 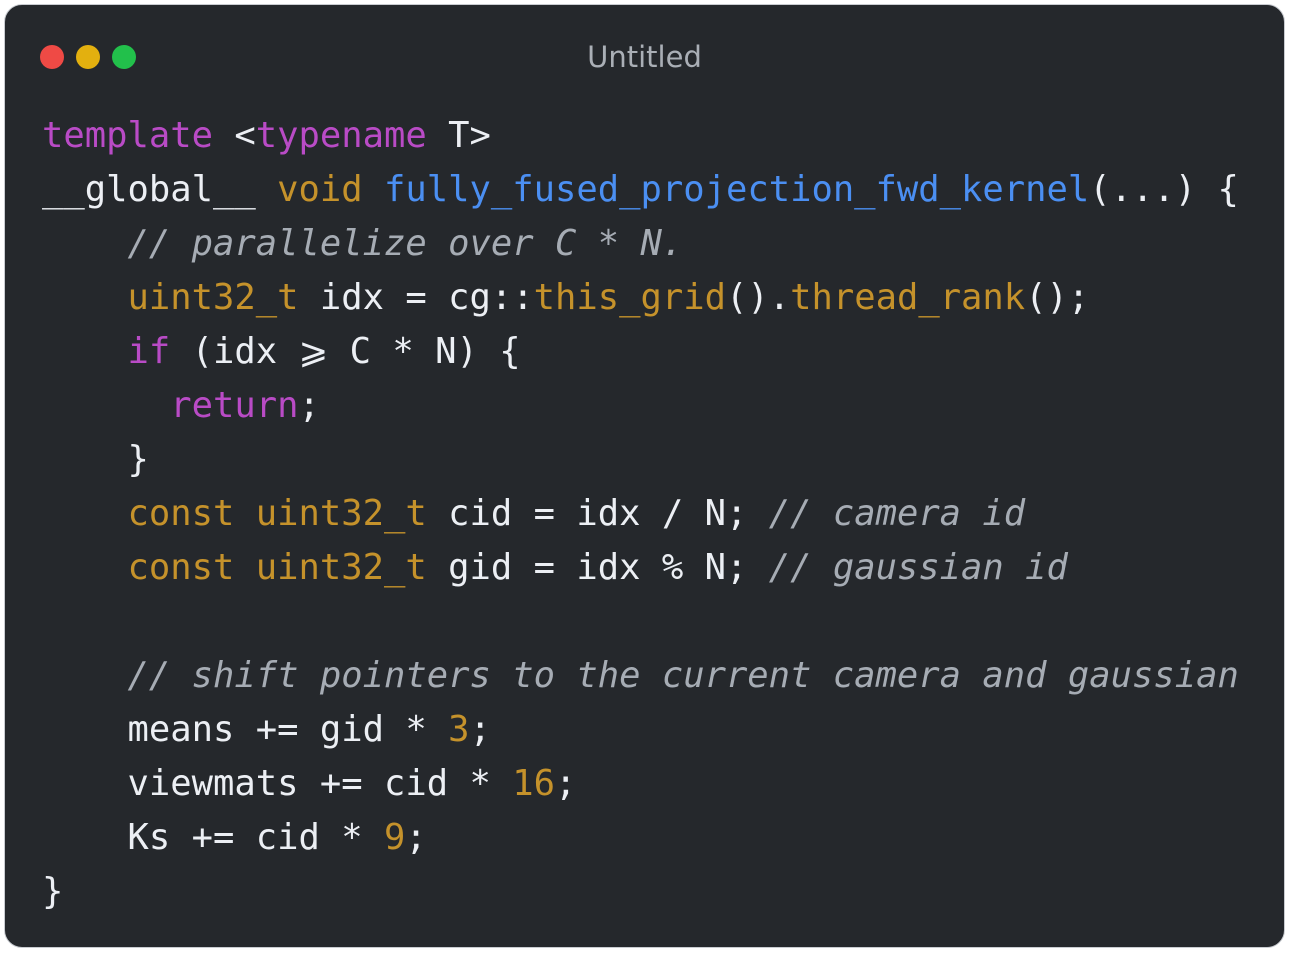 I want to click on code-token-keyword: typename, so click(x=341, y=135).